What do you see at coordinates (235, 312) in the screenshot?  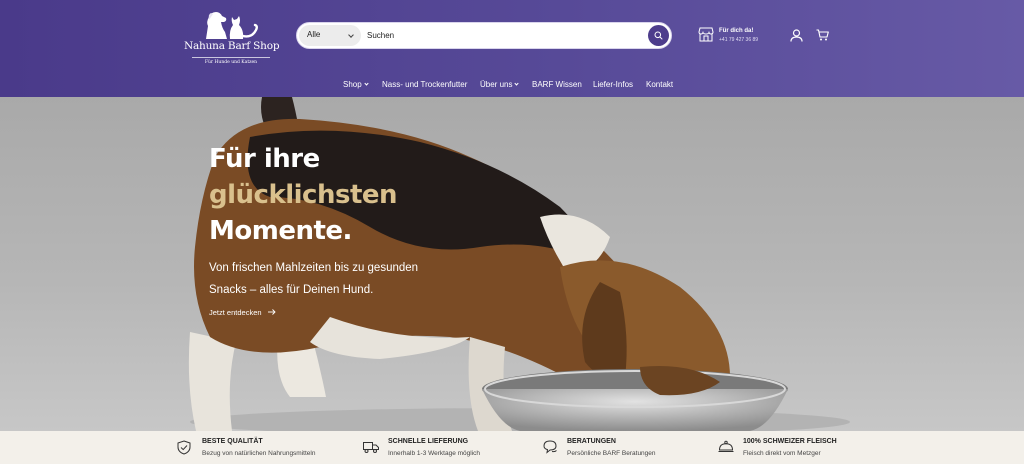 I see `hero-cta-label: Jetzt entdecken` at bounding box center [235, 312].